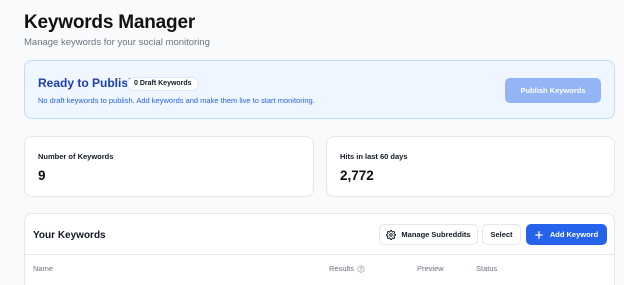 Image resolution: width=624 pixels, height=285 pixels. What do you see at coordinates (76, 156) in the screenshot?
I see `stat-label: Number of Keywords` at bounding box center [76, 156].